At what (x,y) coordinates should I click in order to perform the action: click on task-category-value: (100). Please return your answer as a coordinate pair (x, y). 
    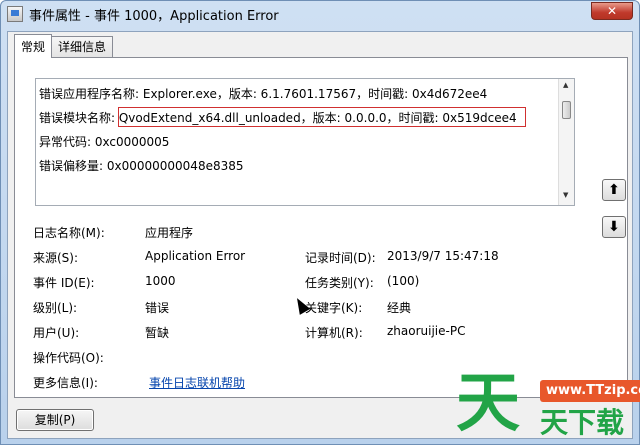
    Looking at the image, I should click on (403, 281).